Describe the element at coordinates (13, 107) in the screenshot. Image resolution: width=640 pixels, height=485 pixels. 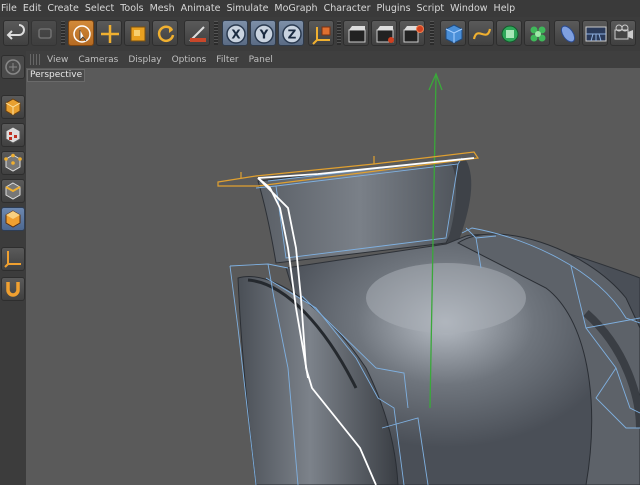
I see `model-mode-icon` at that location.